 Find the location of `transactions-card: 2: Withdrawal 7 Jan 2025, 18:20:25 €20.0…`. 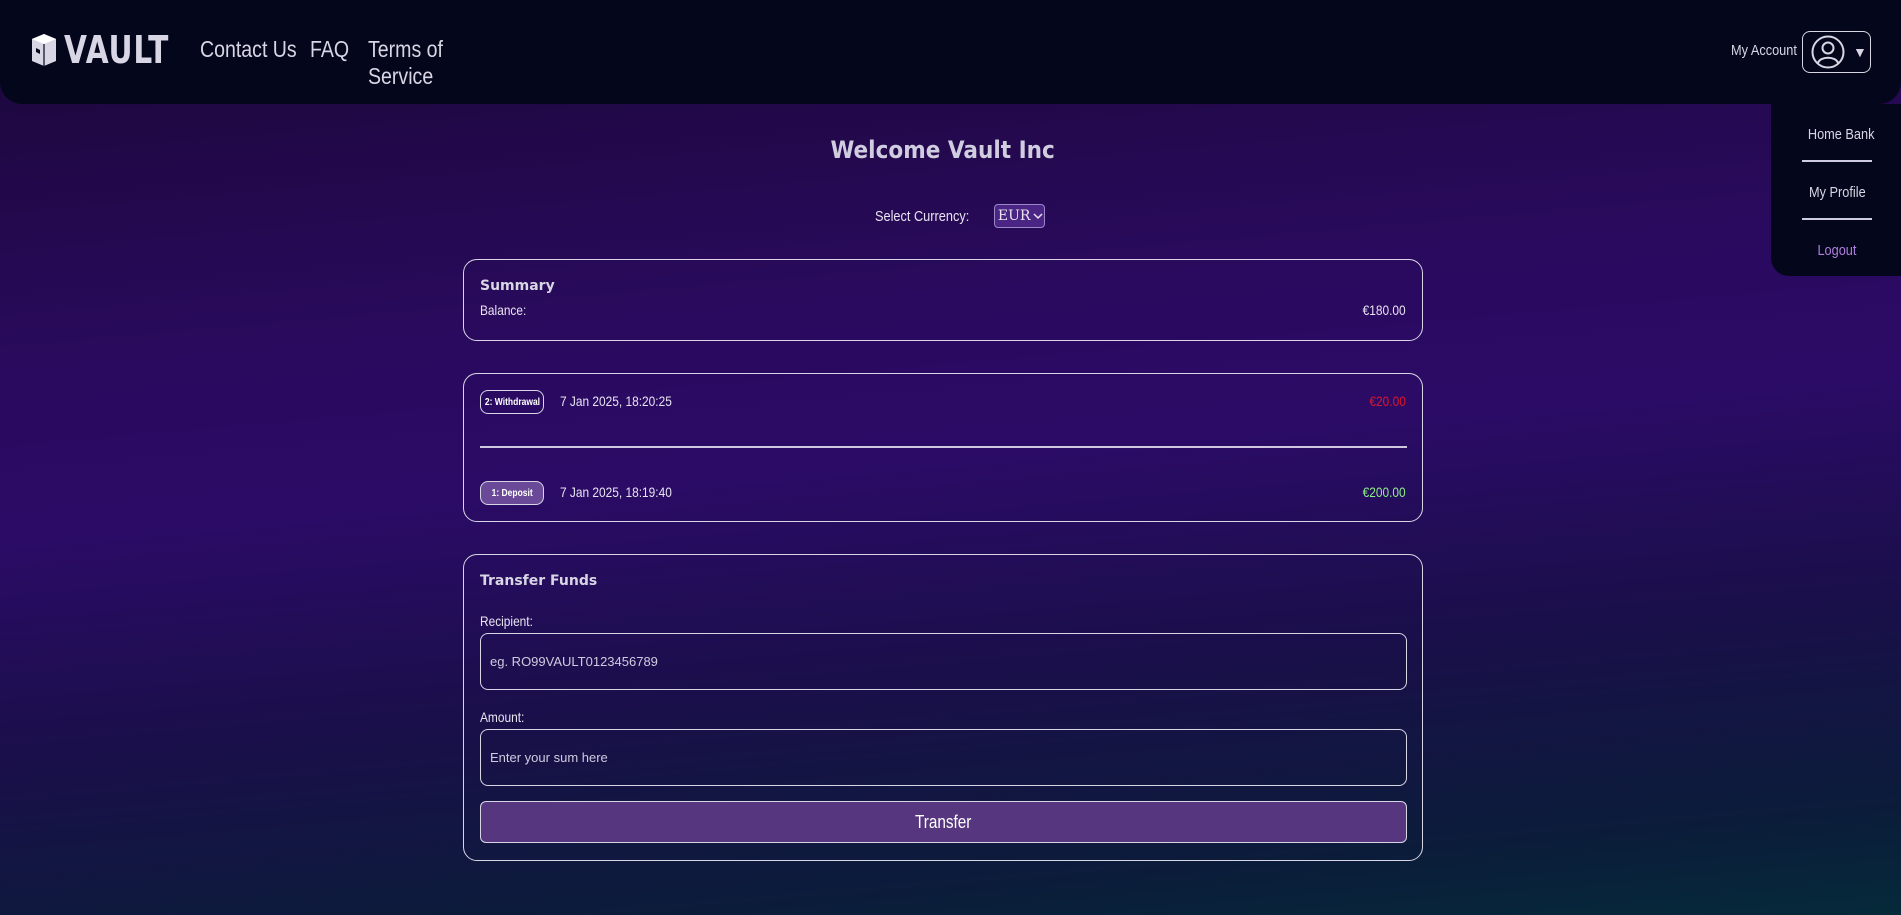

transactions-card: 2: Withdrawal 7 Jan 2025, 18:20:25 €20.0… is located at coordinates (943, 447).